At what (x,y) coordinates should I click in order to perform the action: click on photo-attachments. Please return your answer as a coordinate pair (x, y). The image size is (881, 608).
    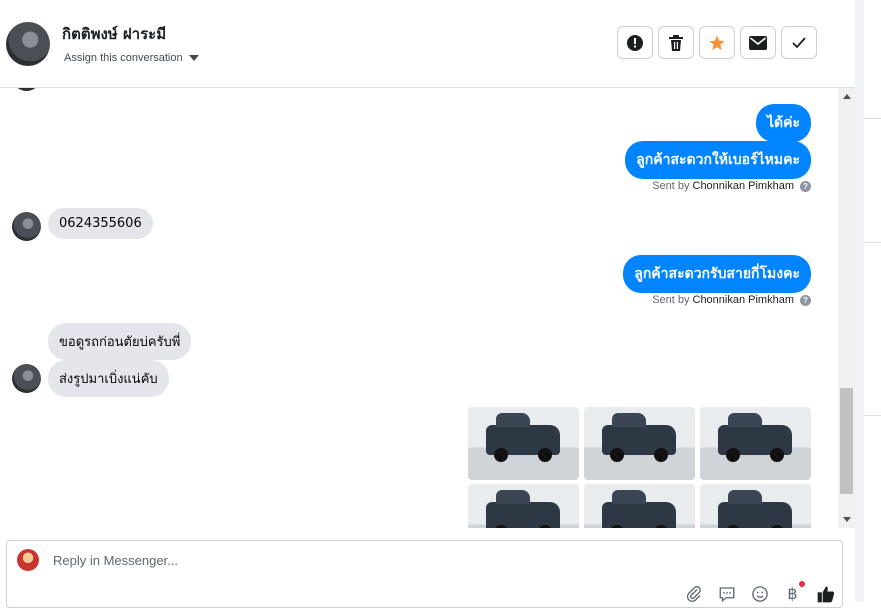
    Looking at the image, I should click on (639, 467).